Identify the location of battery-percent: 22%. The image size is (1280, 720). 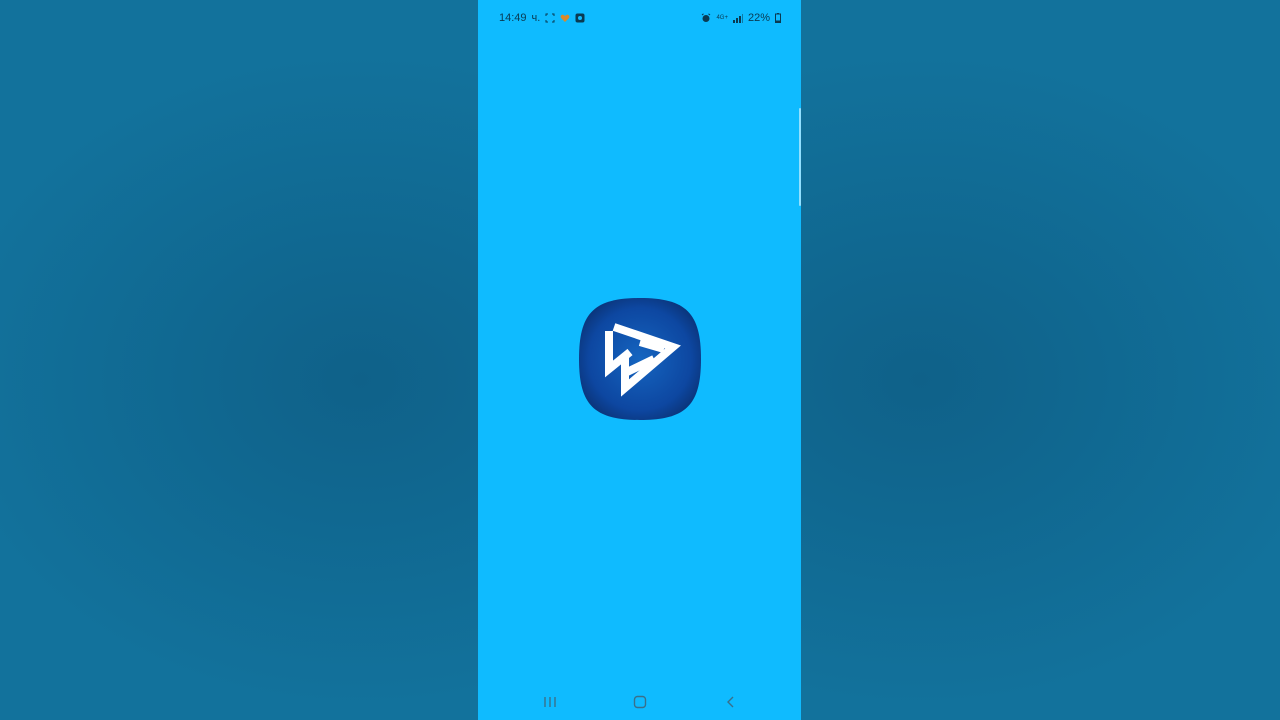
(758, 18).